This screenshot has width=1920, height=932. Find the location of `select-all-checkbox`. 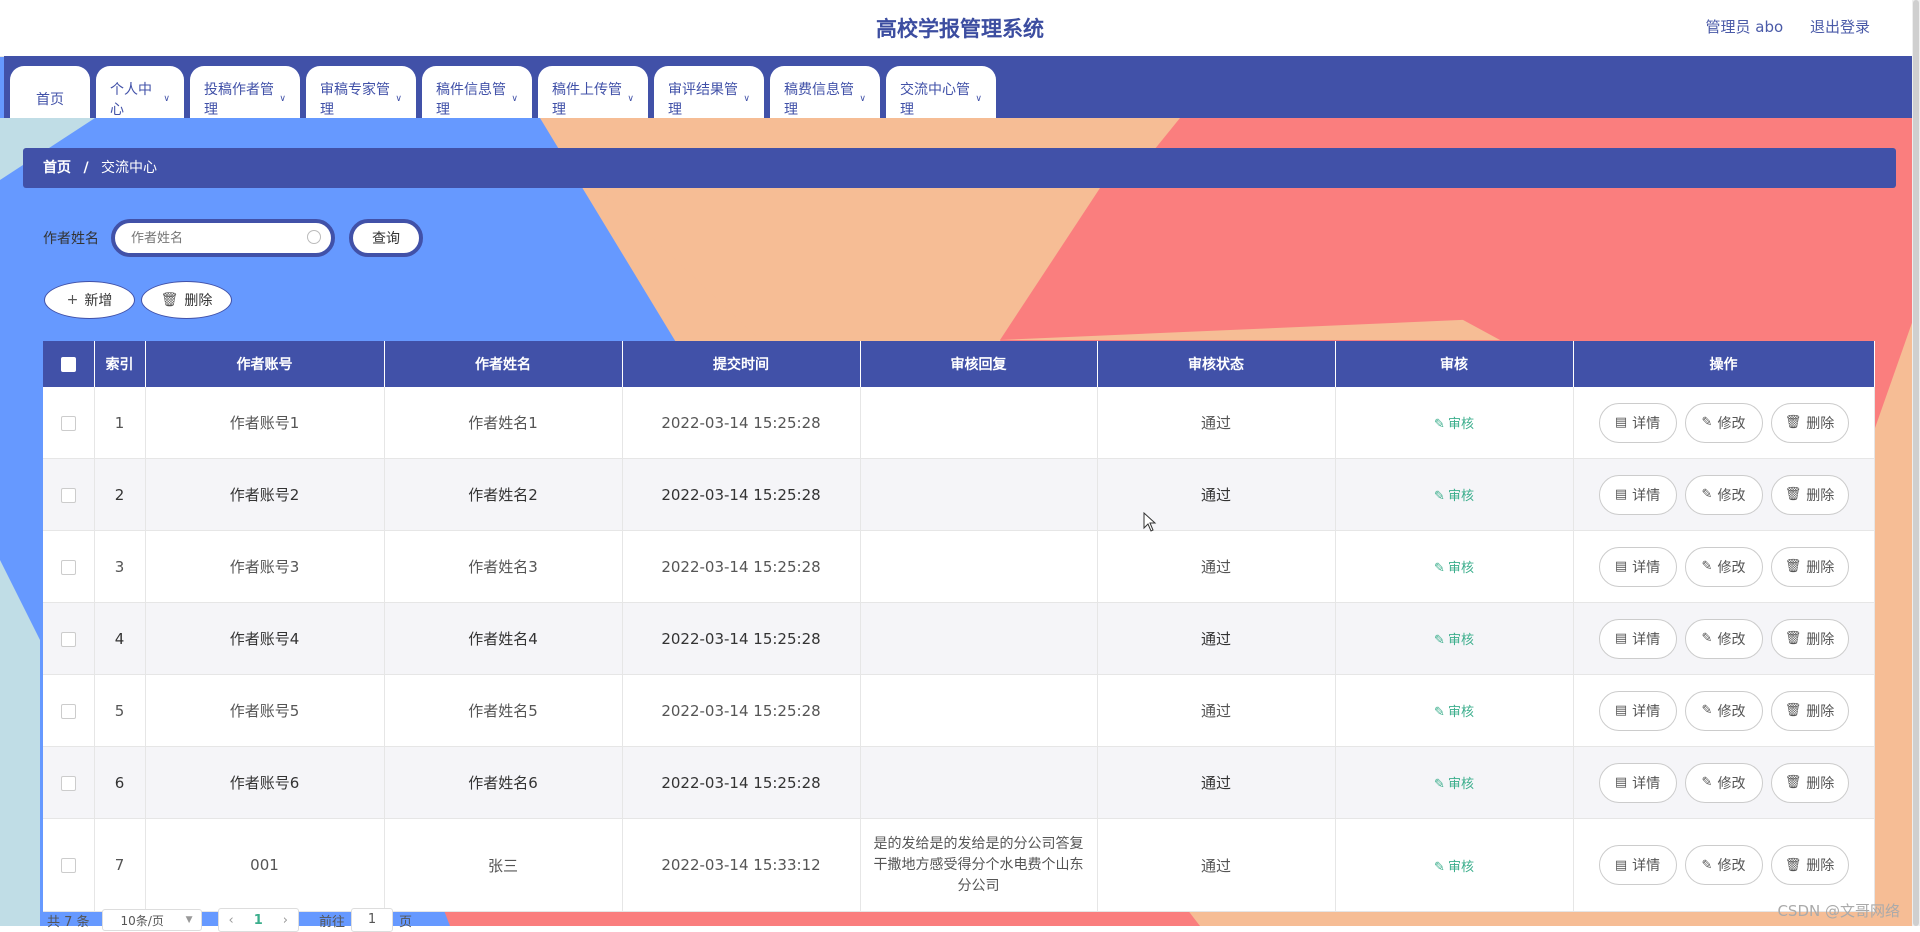

select-all-checkbox is located at coordinates (68, 364).